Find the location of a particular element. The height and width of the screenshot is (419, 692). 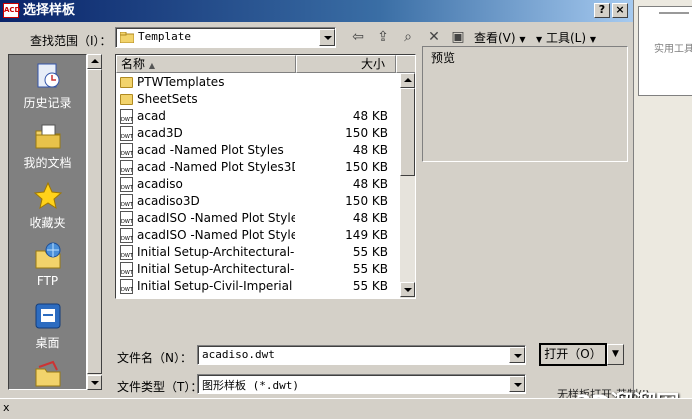

place-label: 我的文档 is located at coordinates (47, 163).